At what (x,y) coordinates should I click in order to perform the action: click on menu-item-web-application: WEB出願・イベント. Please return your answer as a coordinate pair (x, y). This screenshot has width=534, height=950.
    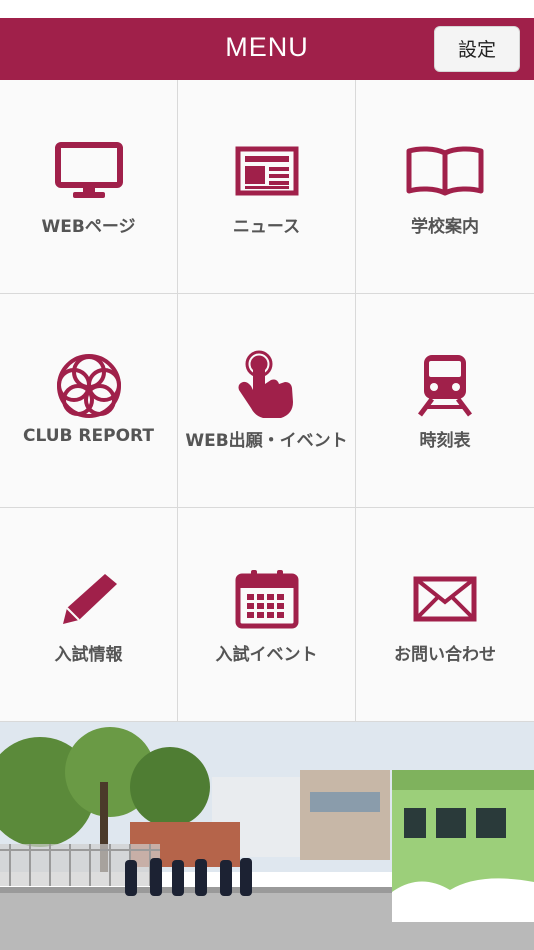
    Looking at the image, I should click on (267, 401).